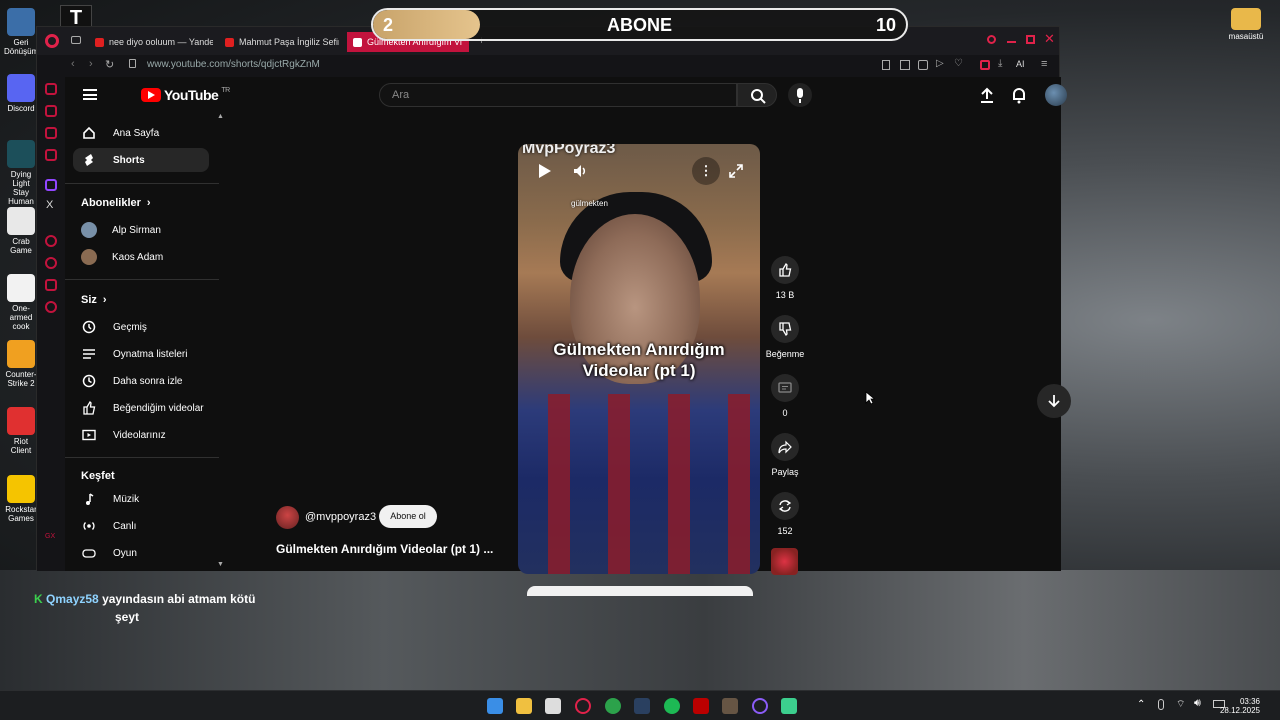 This screenshot has height=720, width=1280. I want to click on fullscreen-button, so click(736, 171).